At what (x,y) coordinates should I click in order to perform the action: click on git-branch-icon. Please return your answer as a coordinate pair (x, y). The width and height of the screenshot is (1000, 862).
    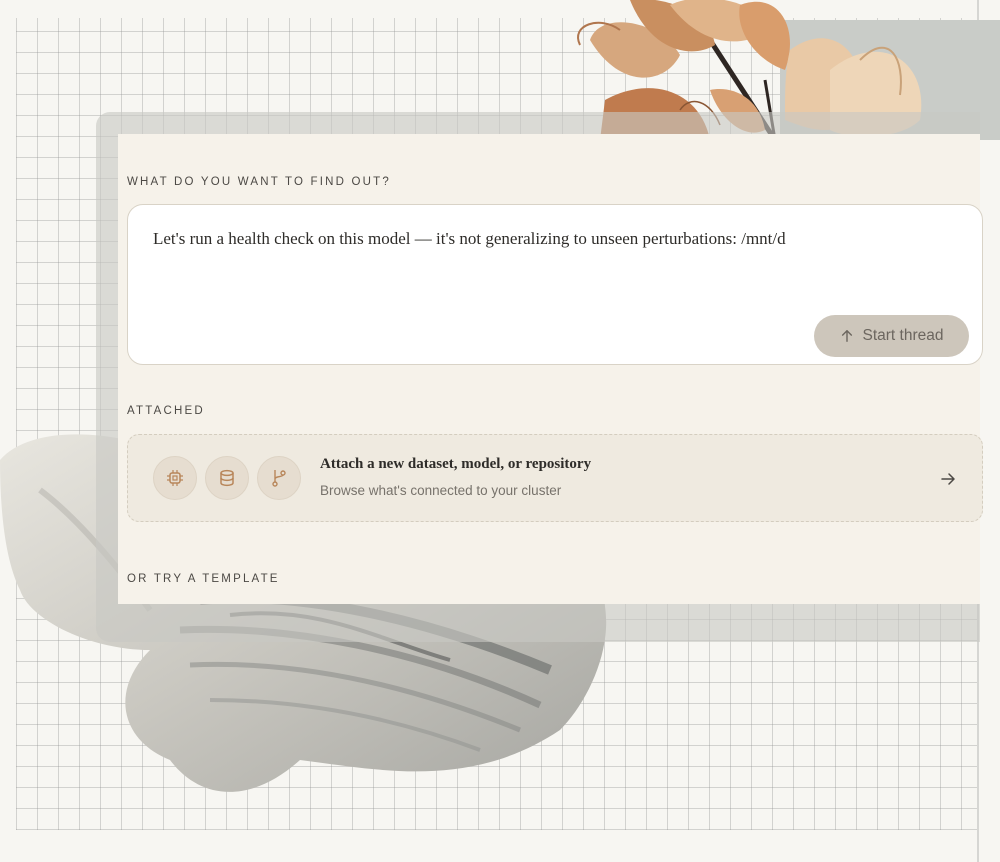
    Looking at the image, I should click on (279, 478).